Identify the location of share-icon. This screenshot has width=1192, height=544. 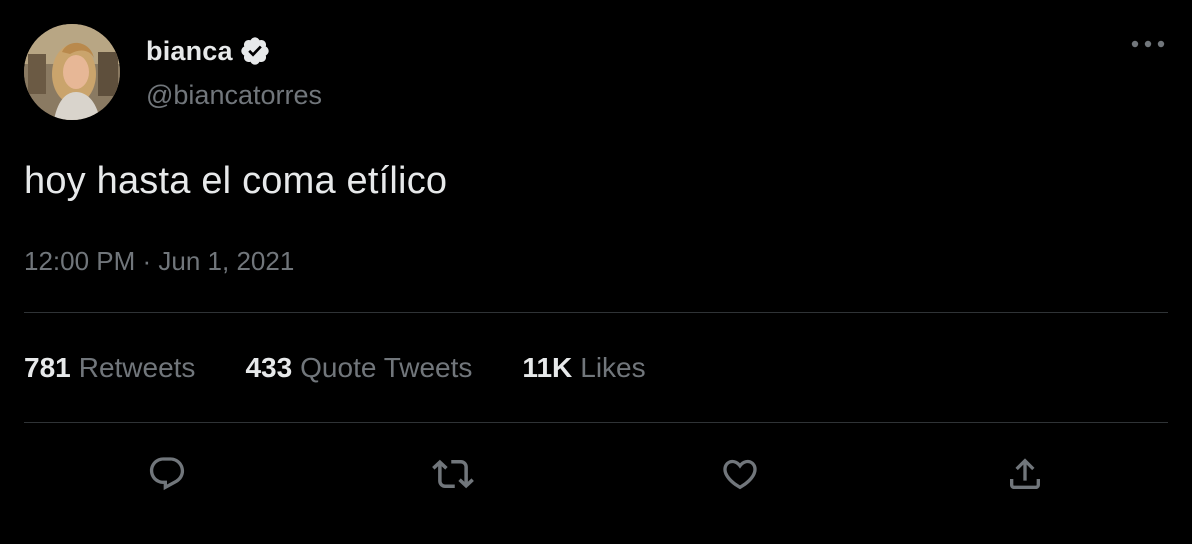
(1025, 473).